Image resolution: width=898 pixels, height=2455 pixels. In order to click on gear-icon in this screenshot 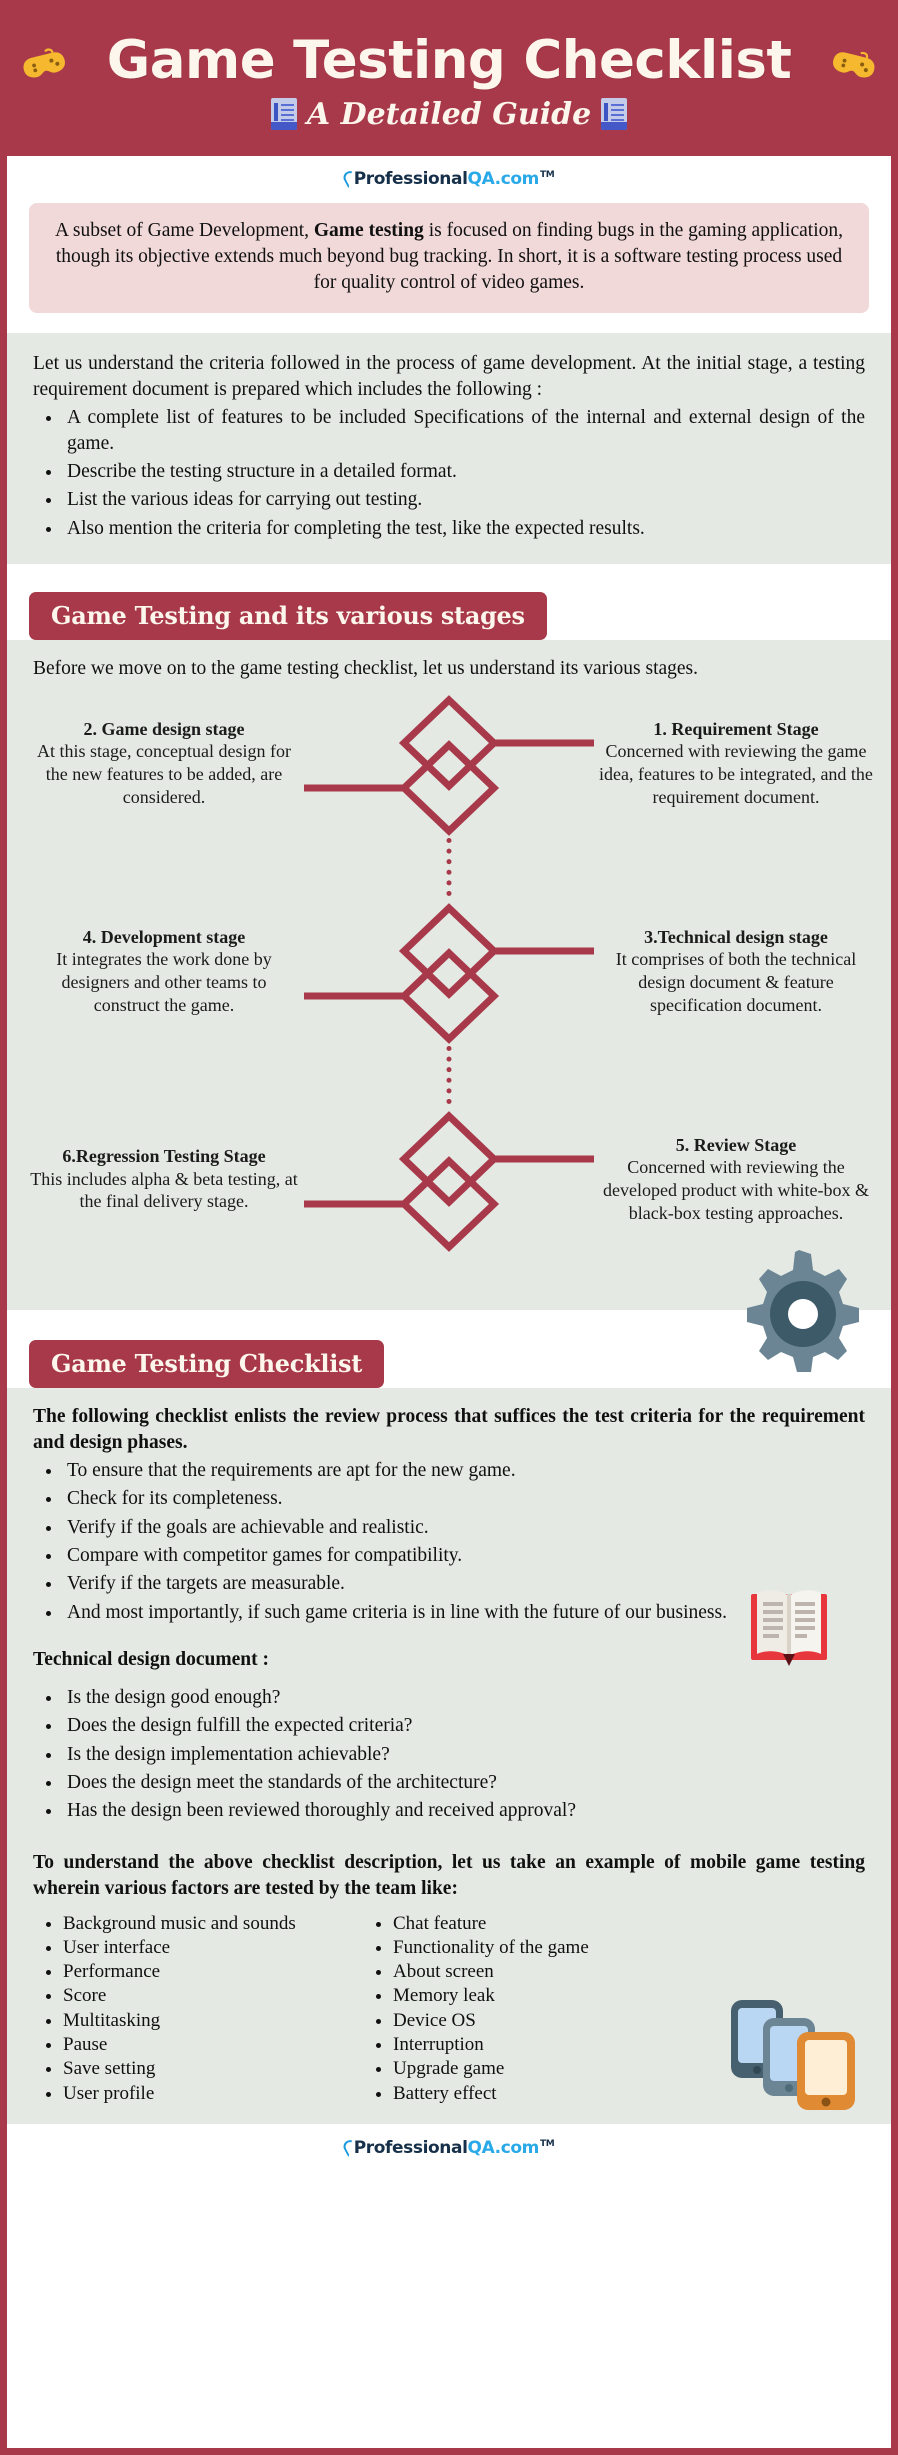, I will do `click(799, 1308)`.